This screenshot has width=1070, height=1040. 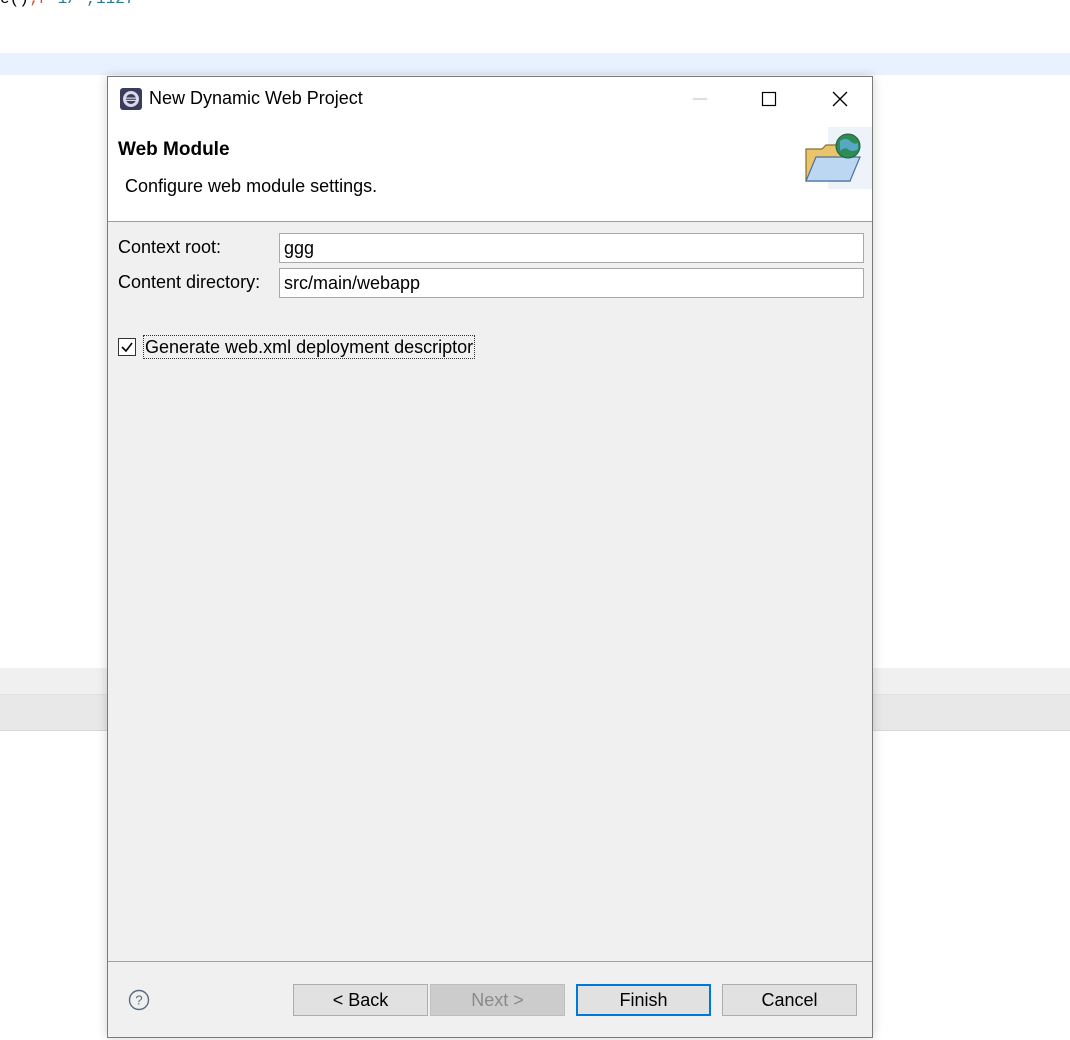 What do you see at coordinates (189, 282) in the screenshot?
I see `content-directory-label: Content directory:` at bounding box center [189, 282].